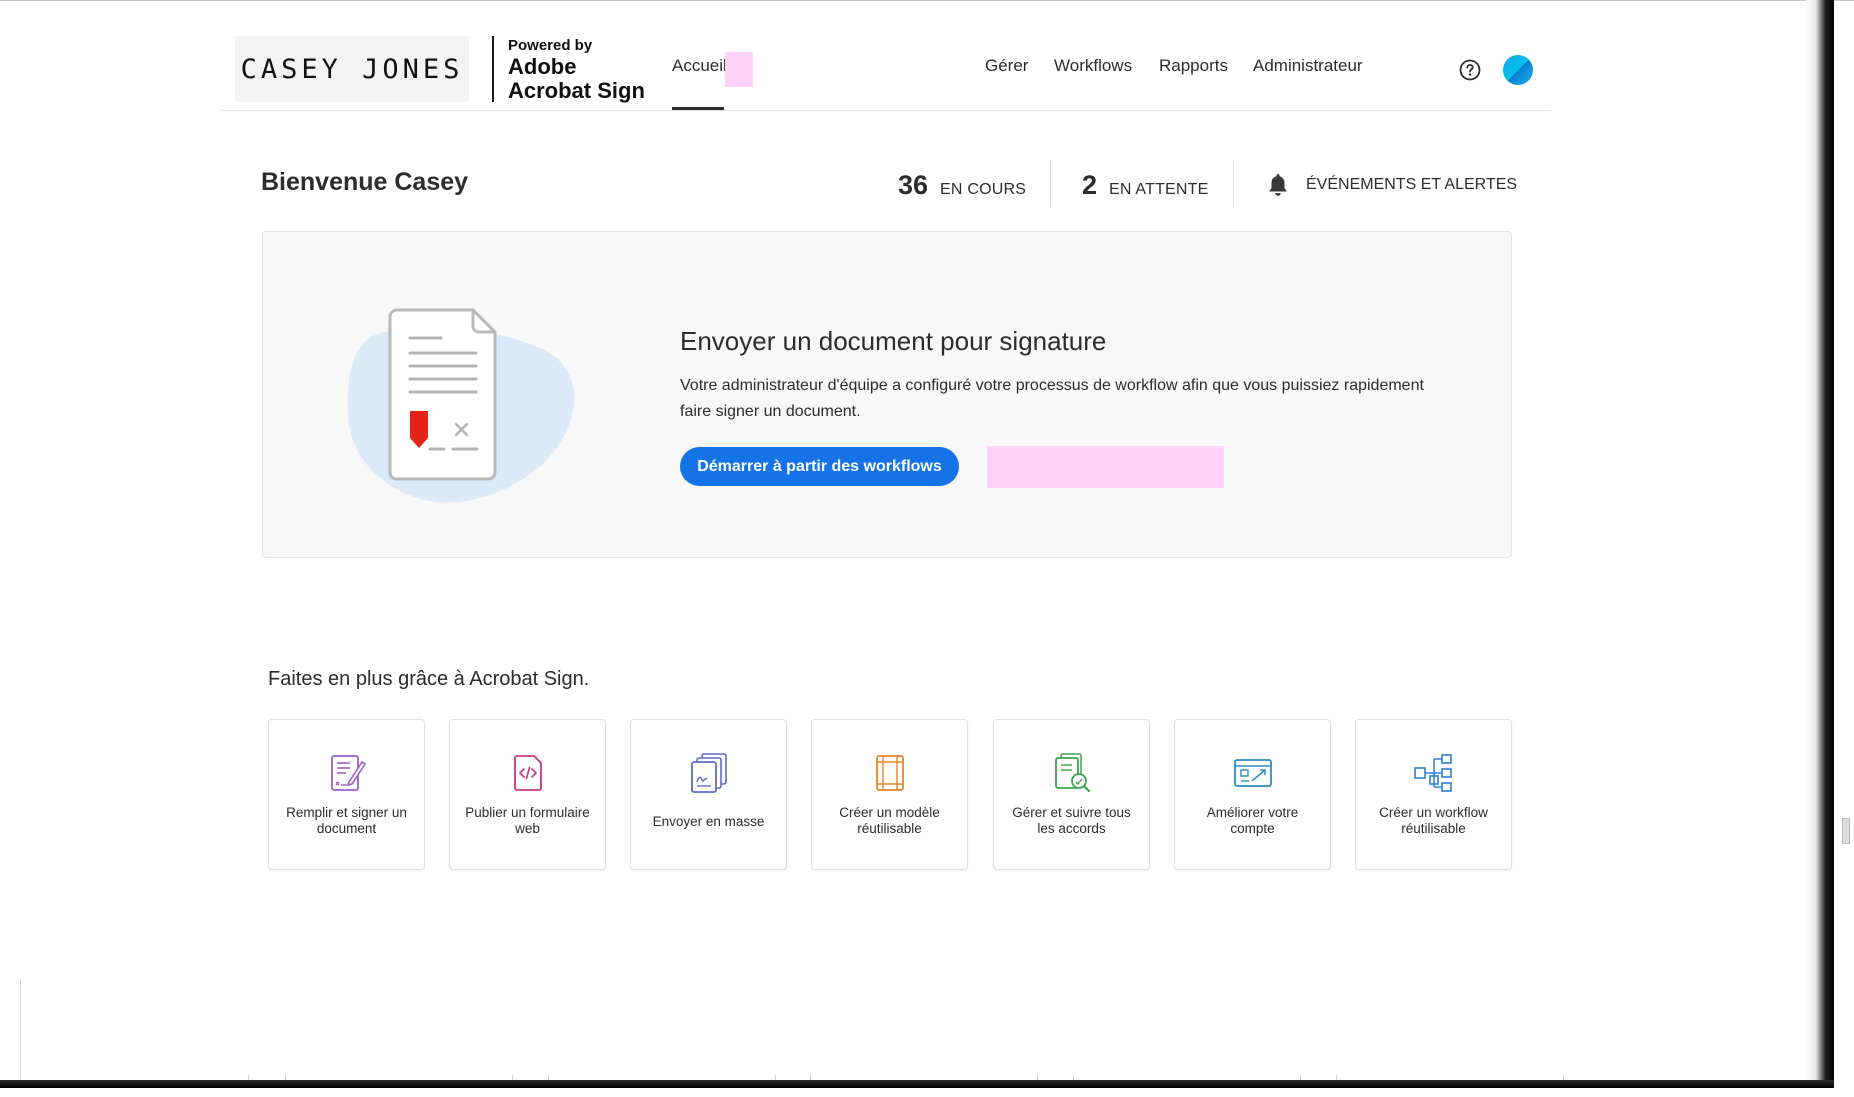  I want to click on nav-administrateur: Administrateur, so click(1308, 66).